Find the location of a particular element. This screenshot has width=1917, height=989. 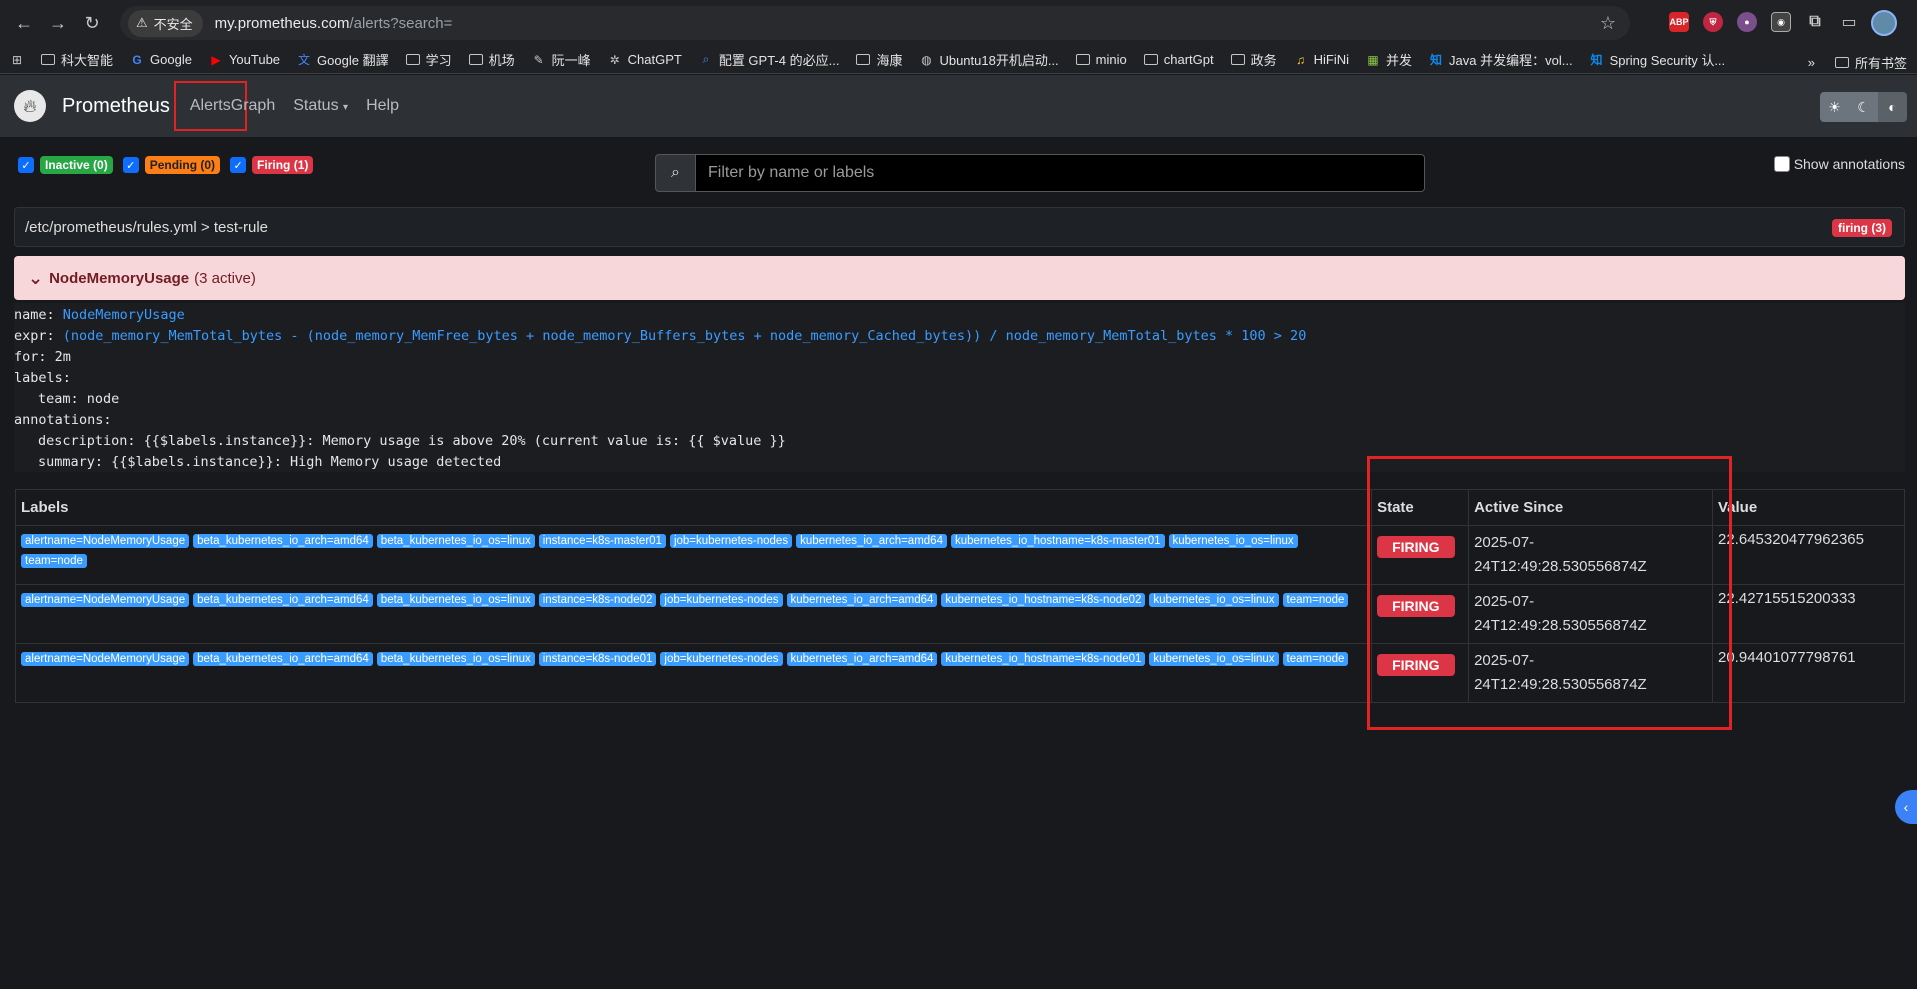

bookmark-item: 机场 is located at coordinates (491, 59).